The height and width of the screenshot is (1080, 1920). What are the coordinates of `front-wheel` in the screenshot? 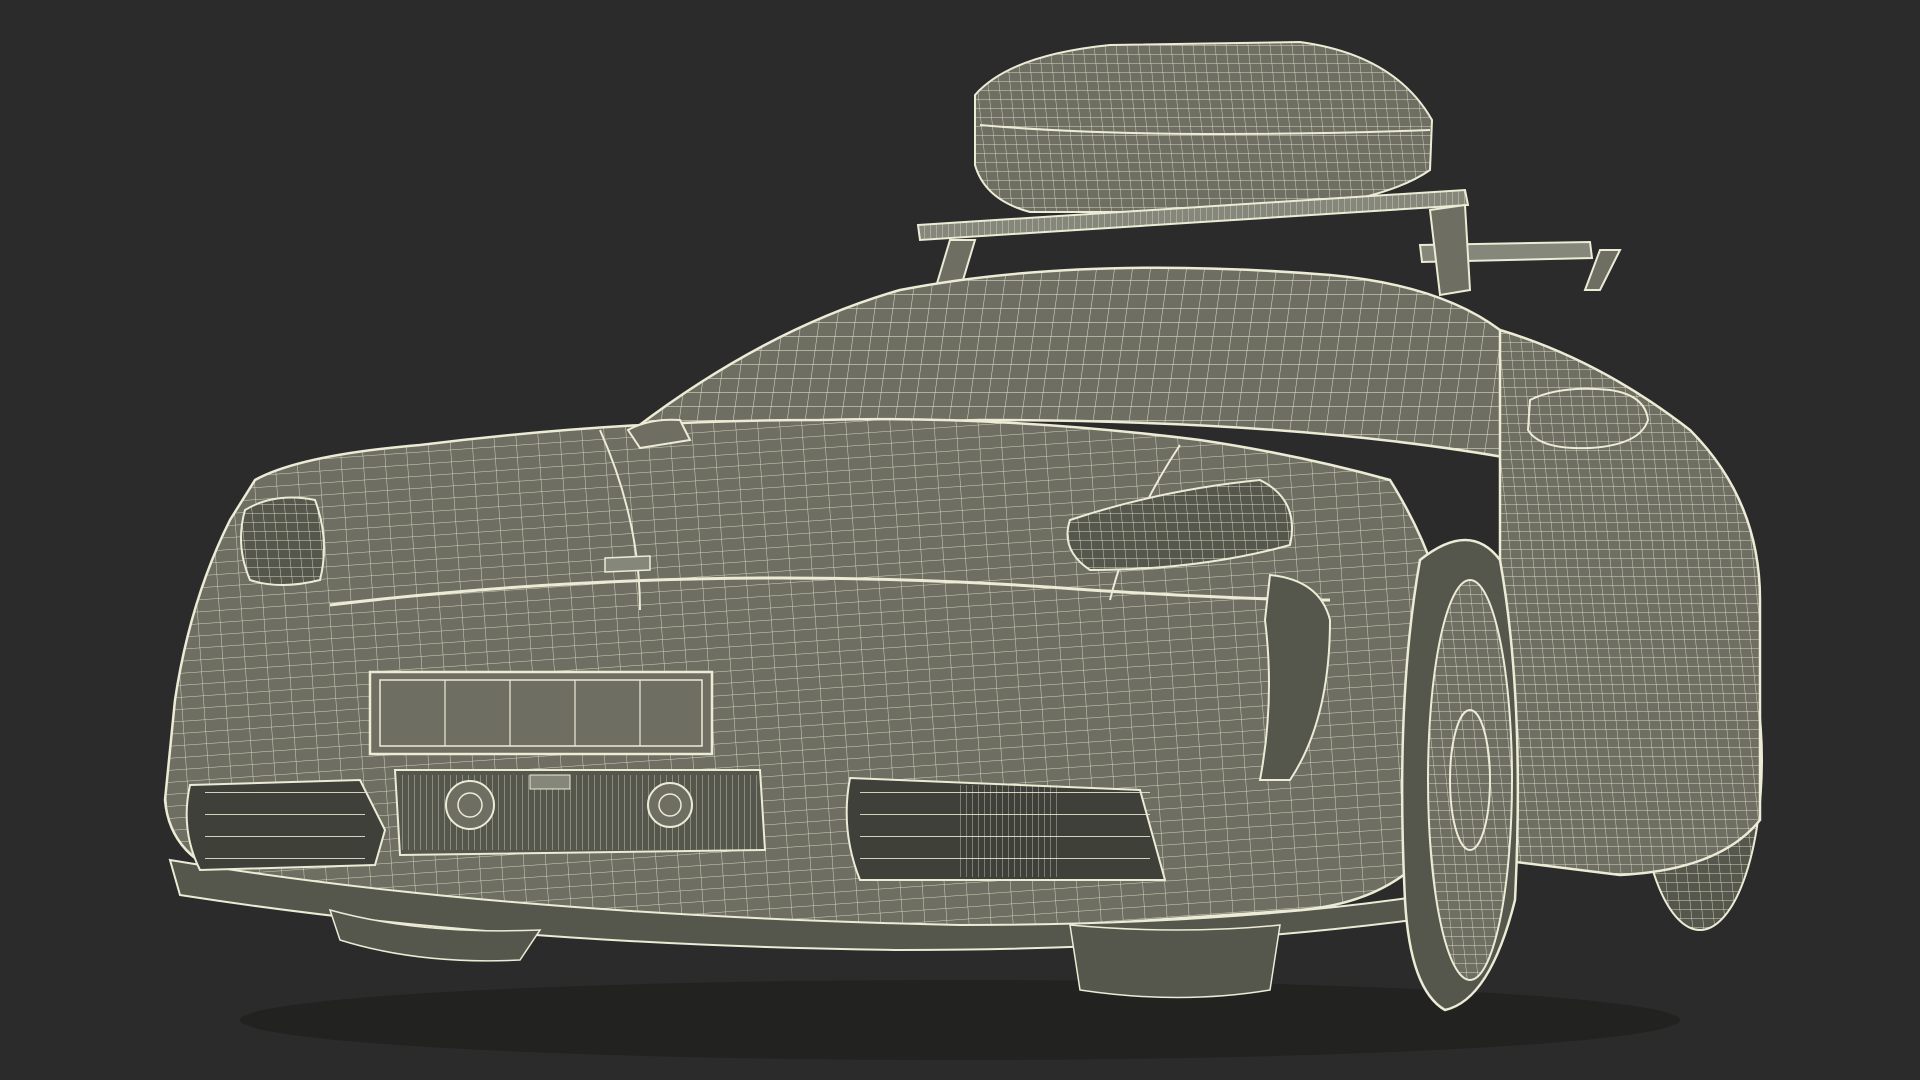 It's located at (1460, 775).